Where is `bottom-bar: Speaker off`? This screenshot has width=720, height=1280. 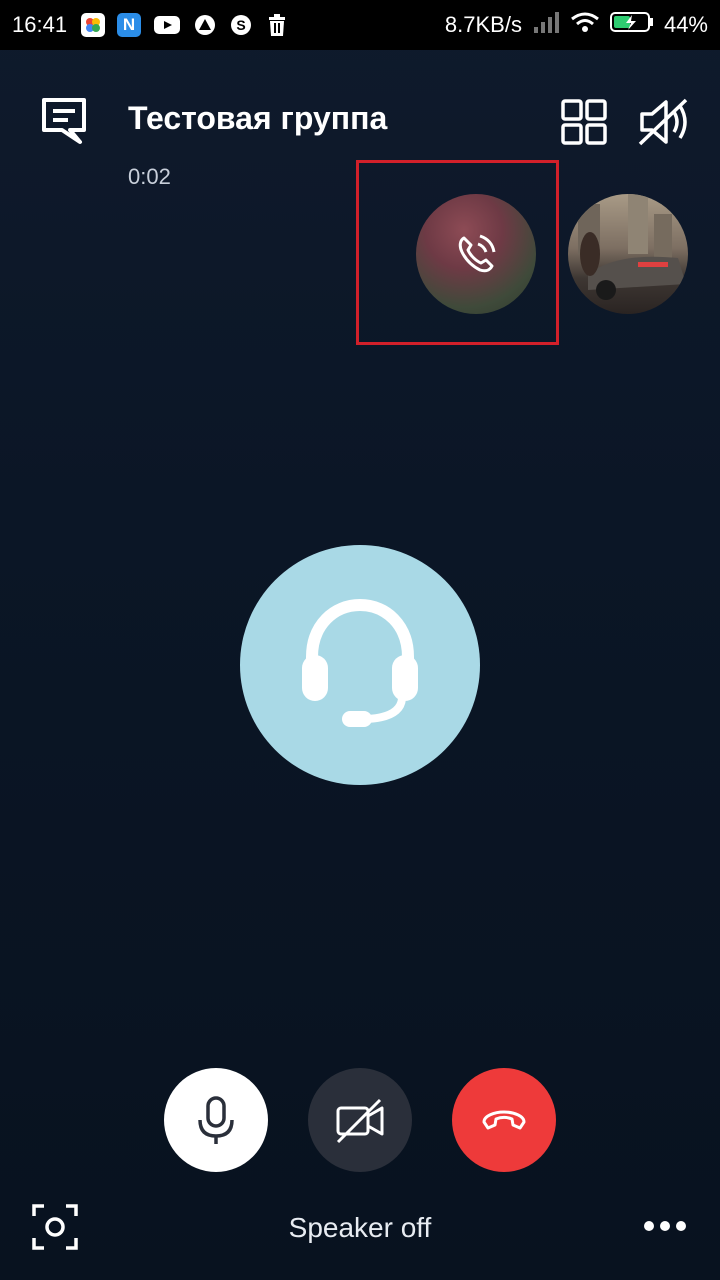
bottom-bar: Speaker off is located at coordinates (360, 1231).